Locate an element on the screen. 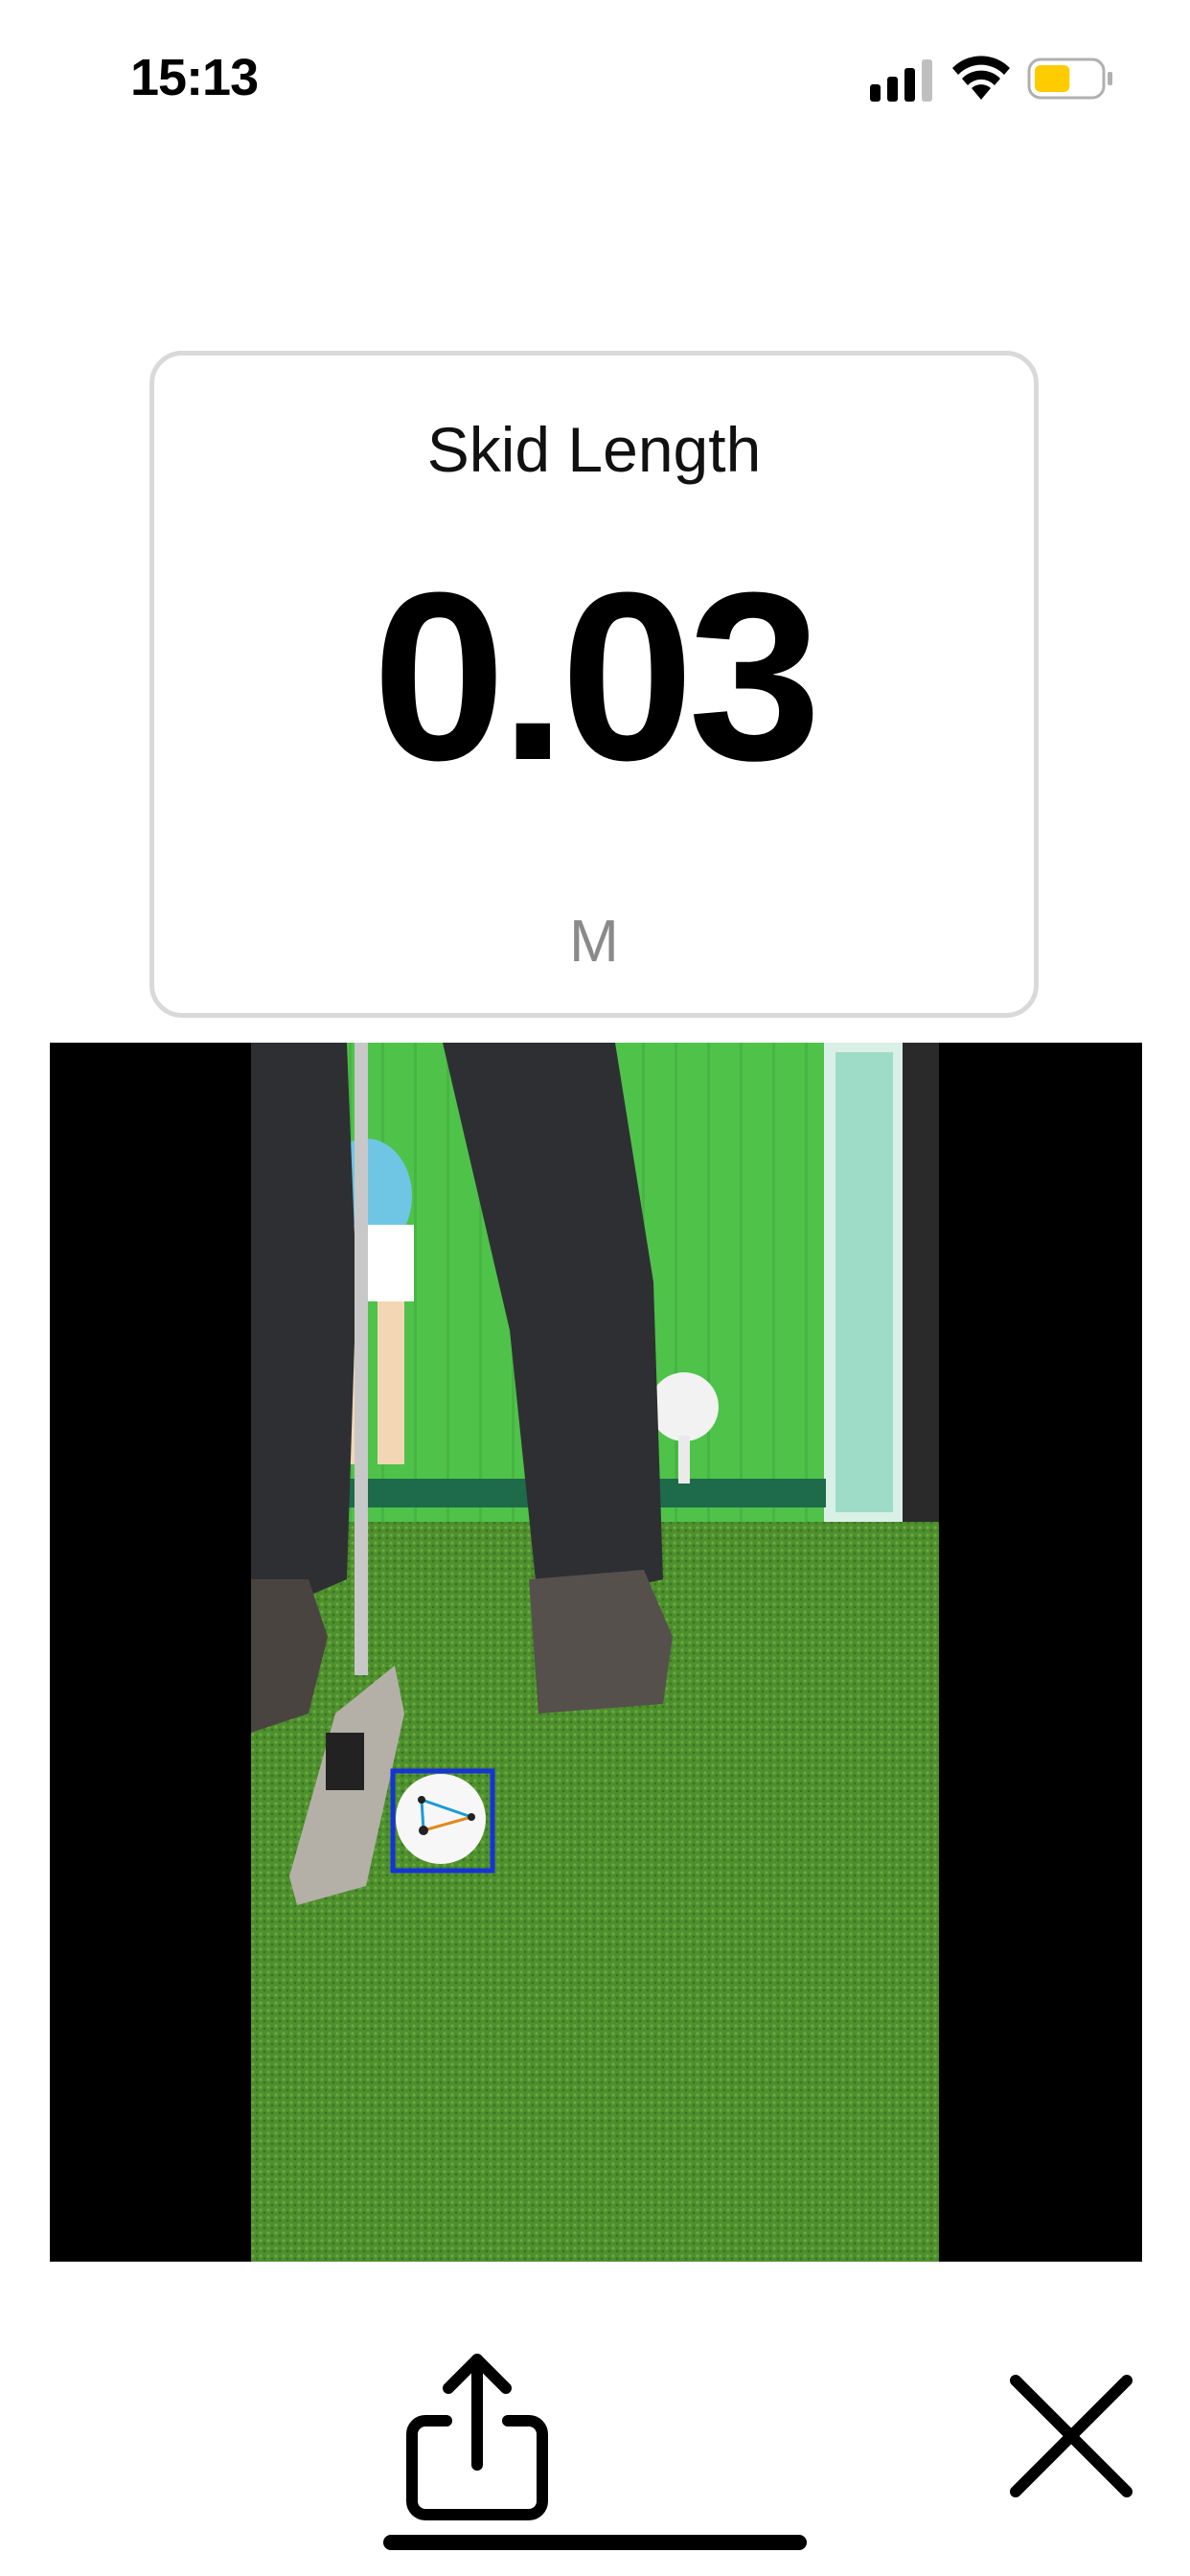  metric-value: 0.03 is located at coordinates (597, 676).